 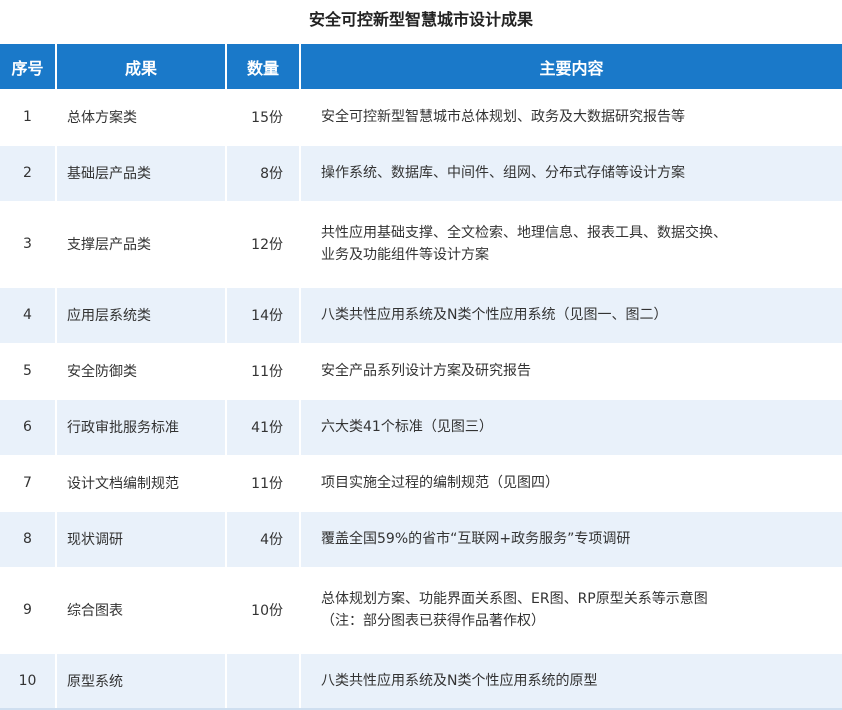 I want to click on row-content: 八类共性应用系统及N类个性应用系统的原型, so click(x=571, y=681).